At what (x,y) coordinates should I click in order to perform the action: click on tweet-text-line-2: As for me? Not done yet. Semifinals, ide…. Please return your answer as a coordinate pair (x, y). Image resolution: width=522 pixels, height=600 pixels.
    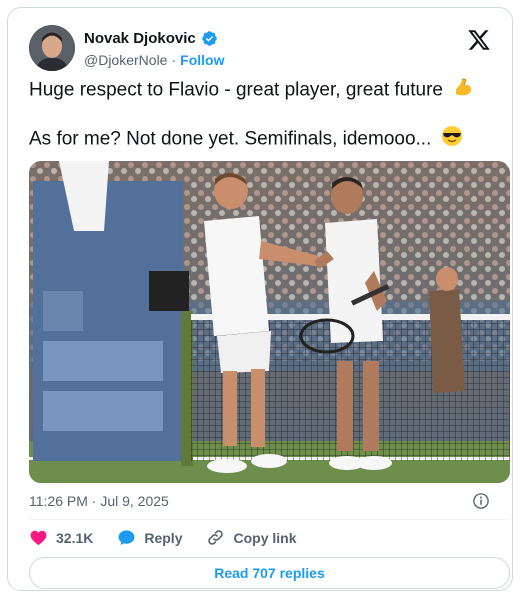
    Looking at the image, I should click on (246, 139).